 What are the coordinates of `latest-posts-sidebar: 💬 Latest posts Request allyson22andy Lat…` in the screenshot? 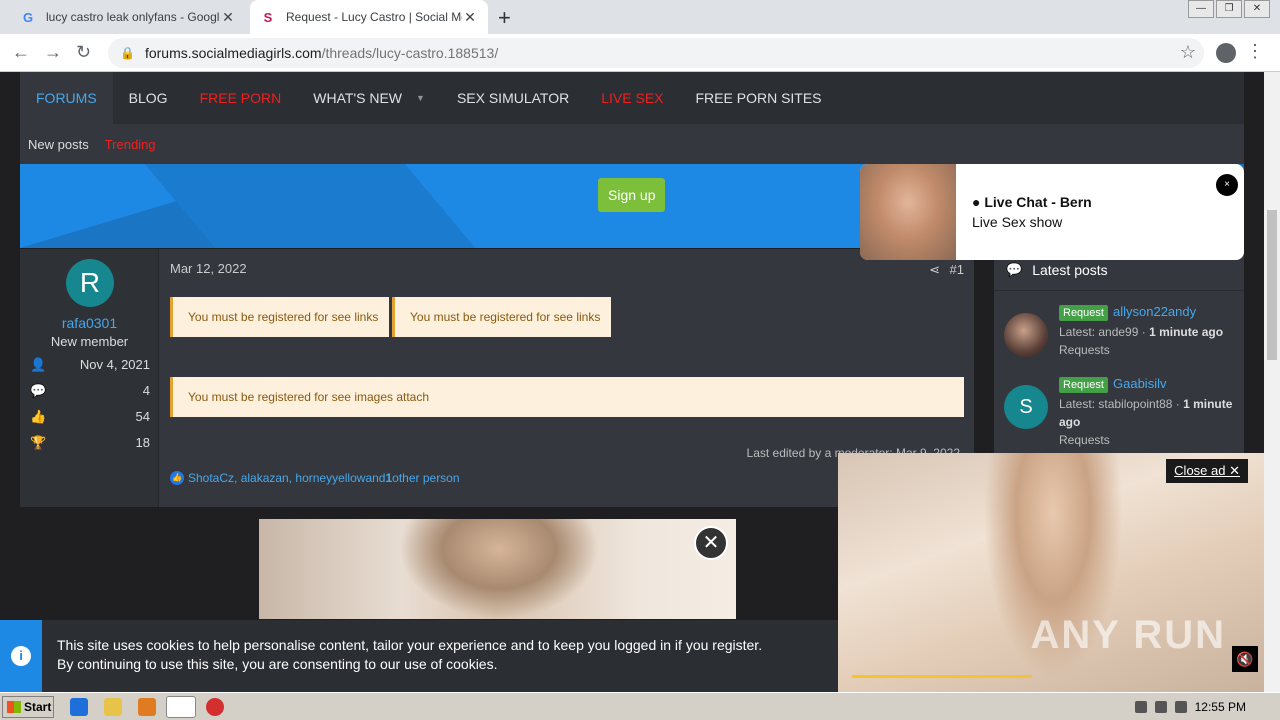 It's located at (1119, 352).